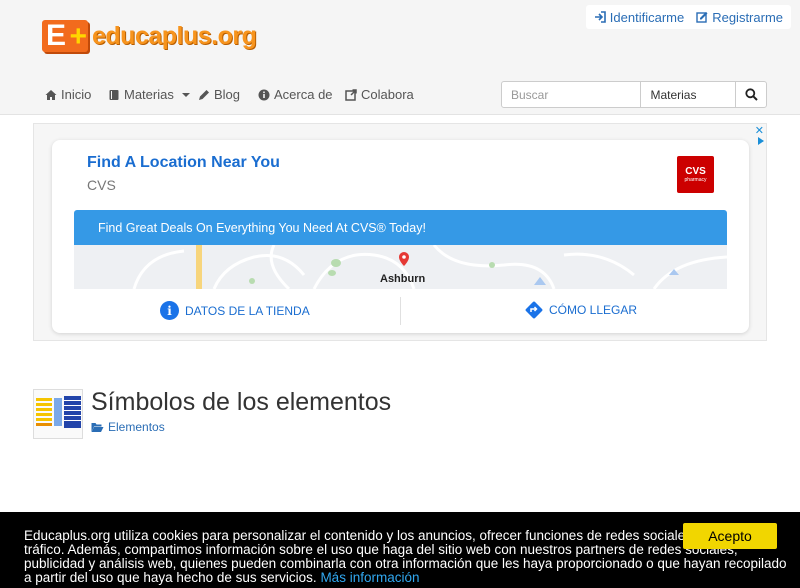 This screenshot has width=800, height=588. What do you see at coordinates (689, 94) in the screenshot?
I see `search-category-select: Materias` at bounding box center [689, 94].